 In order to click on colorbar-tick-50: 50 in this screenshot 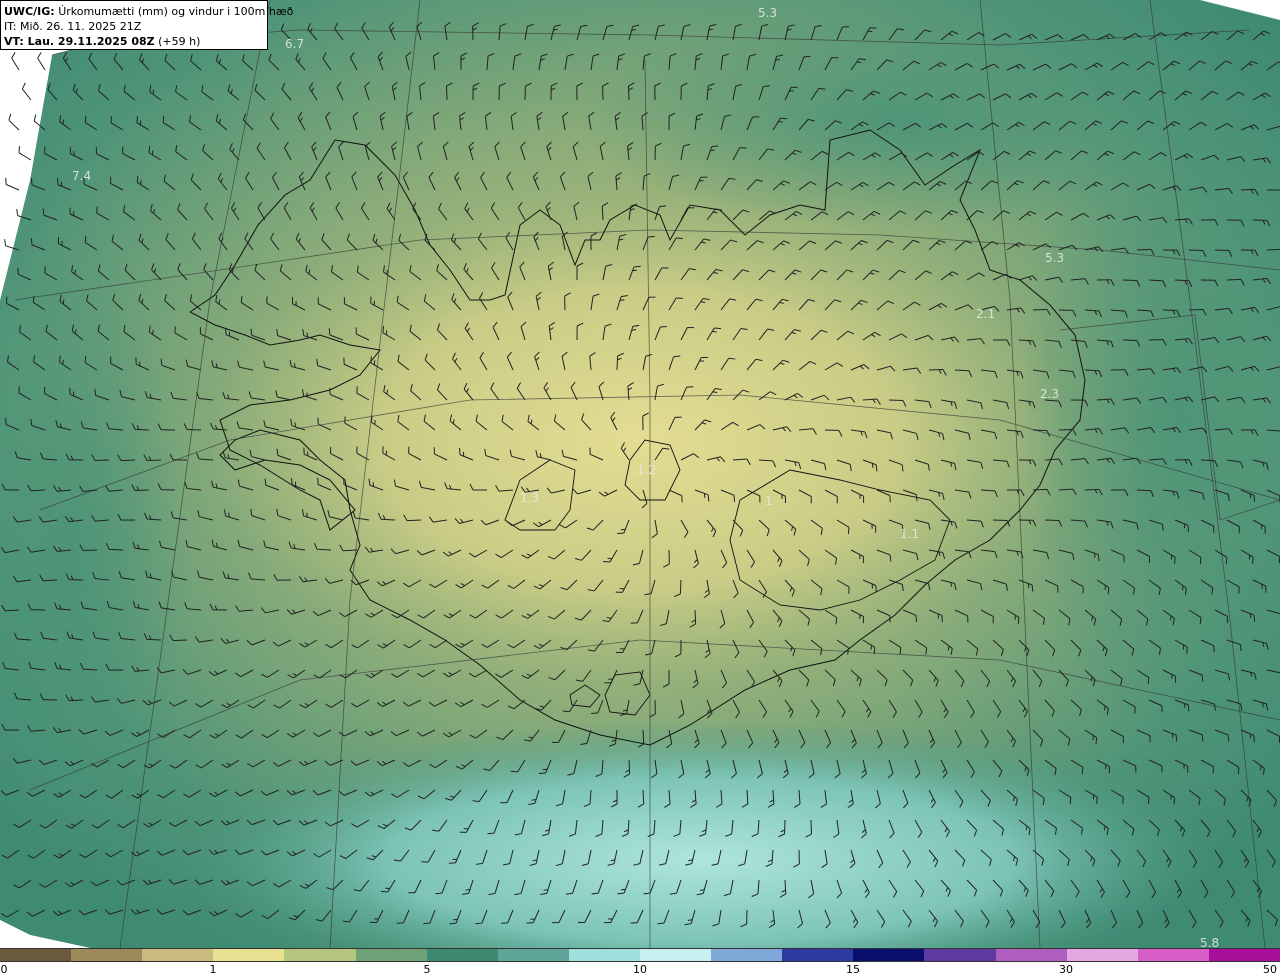, I will do `click(1270, 969)`.